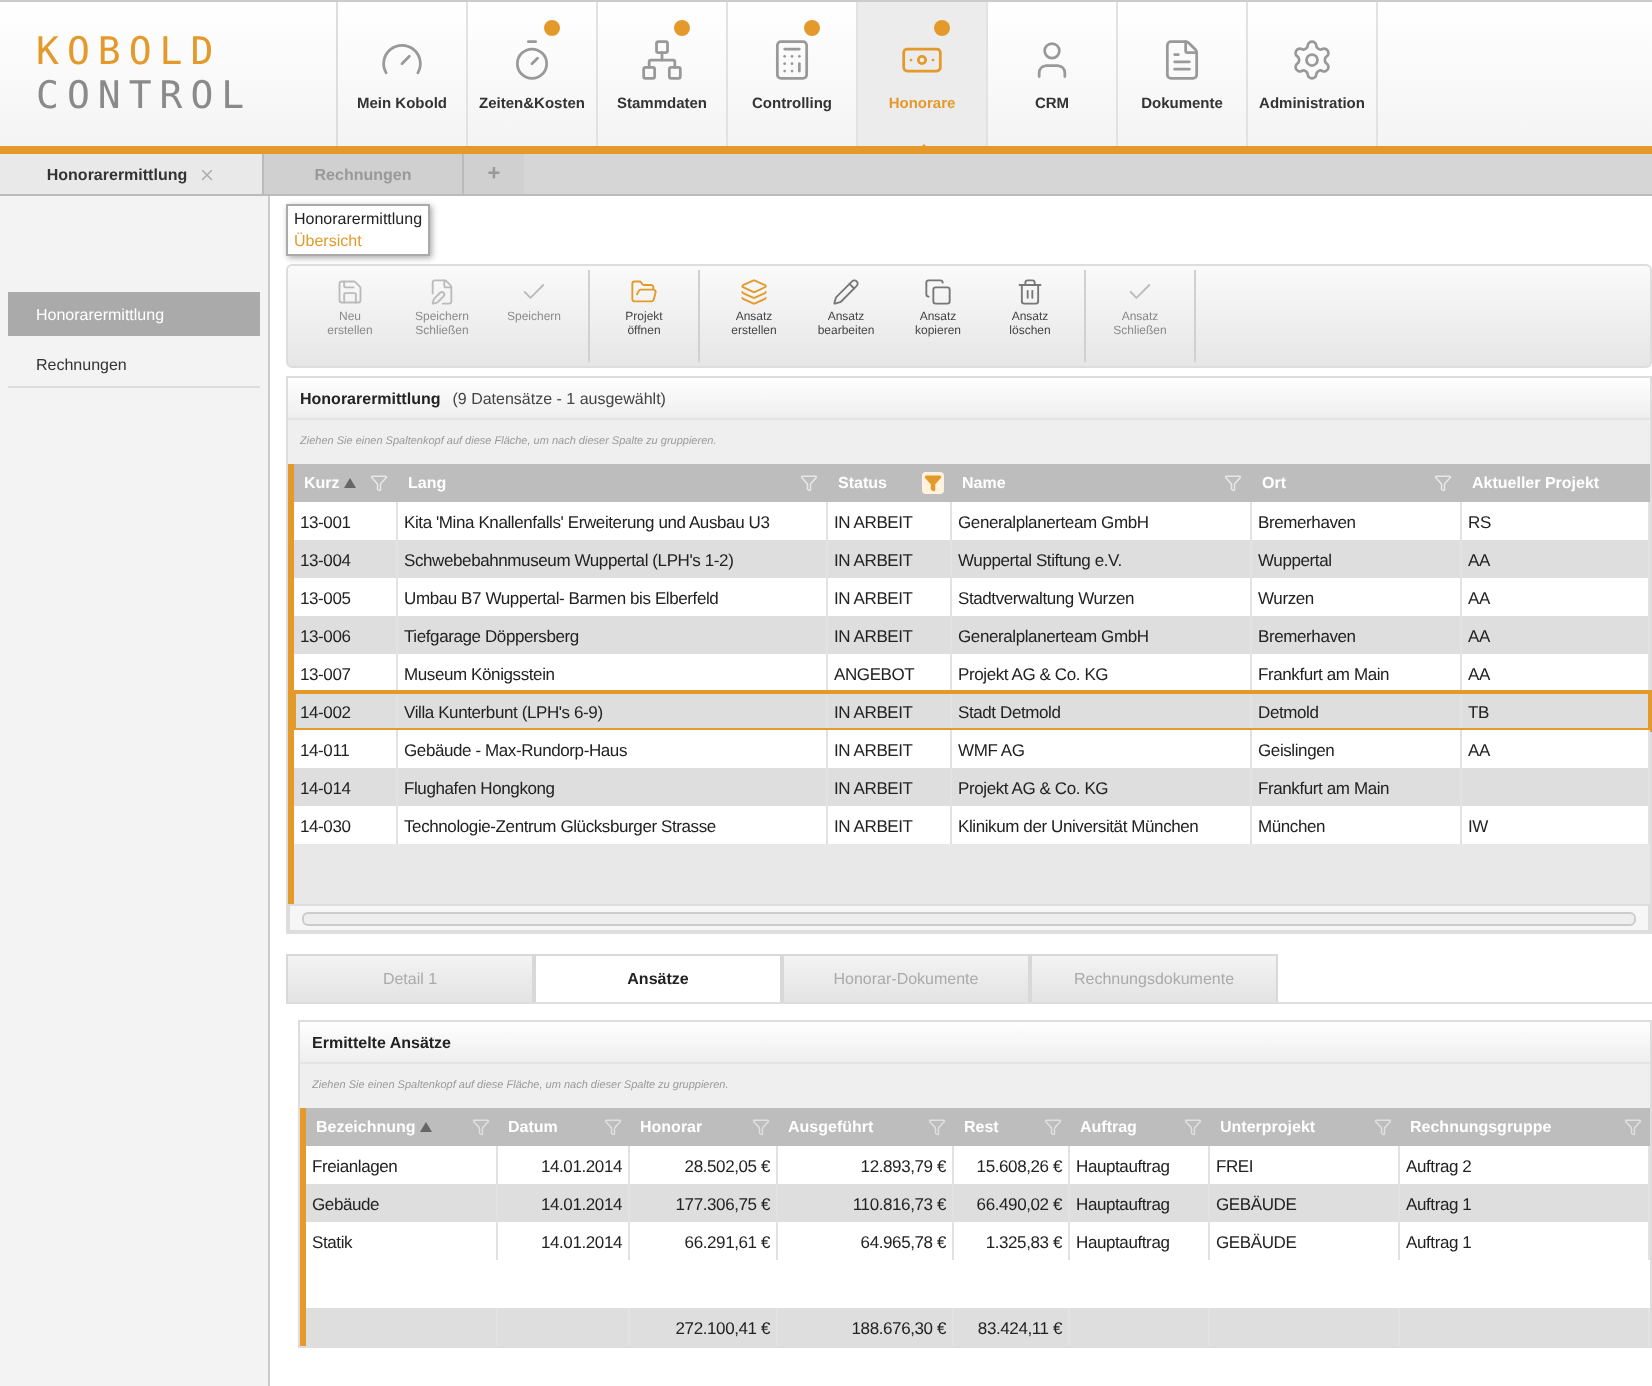 The height and width of the screenshot is (1386, 1652). What do you see at coordinates (145, 96) in the screenshot?
I see `logo-text: CONTROL` at bounding box center [145, 96].